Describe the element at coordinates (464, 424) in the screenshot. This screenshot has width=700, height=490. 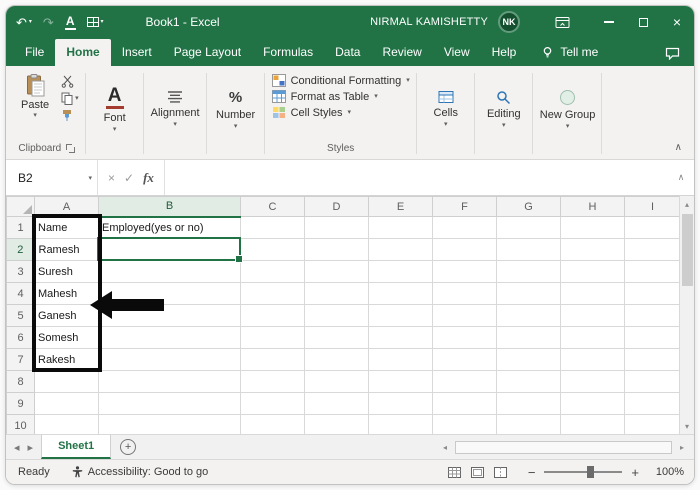
I see `cell-F10` at that location.